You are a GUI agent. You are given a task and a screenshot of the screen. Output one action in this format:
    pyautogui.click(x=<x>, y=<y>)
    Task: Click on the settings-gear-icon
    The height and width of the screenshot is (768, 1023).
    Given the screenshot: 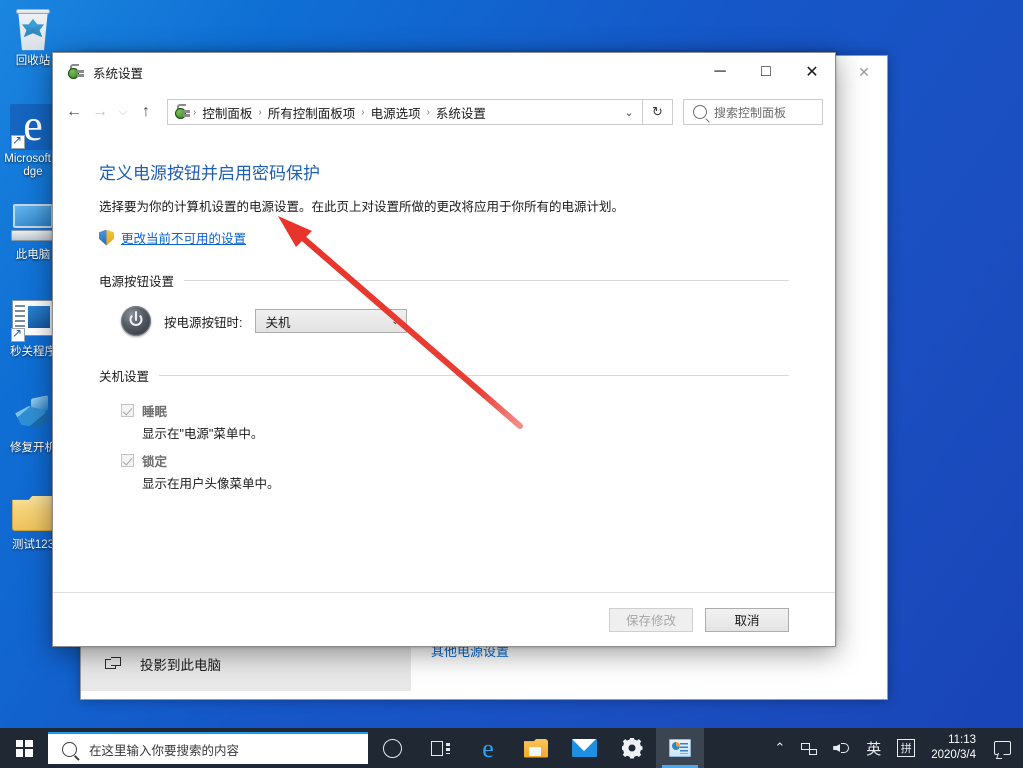 What is the action you would take?
    pyautogui.click(x=632, y=748)
    